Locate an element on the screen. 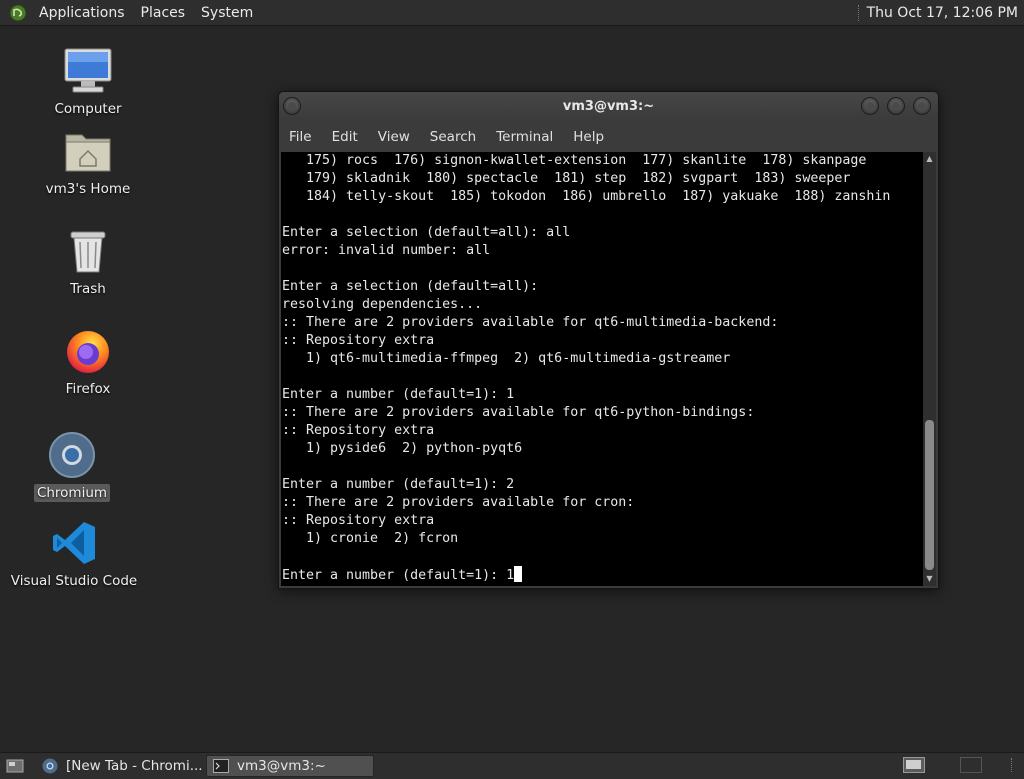 This screenshot has width=1024, height=779. mate-menu-icon is located at coordinates (18, 13).